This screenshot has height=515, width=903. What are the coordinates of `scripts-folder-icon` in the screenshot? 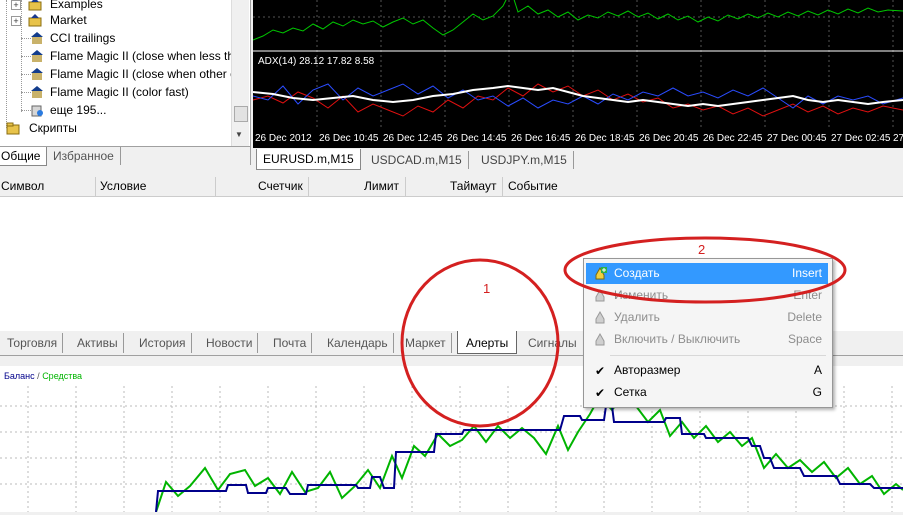 It's located at (13, 128).